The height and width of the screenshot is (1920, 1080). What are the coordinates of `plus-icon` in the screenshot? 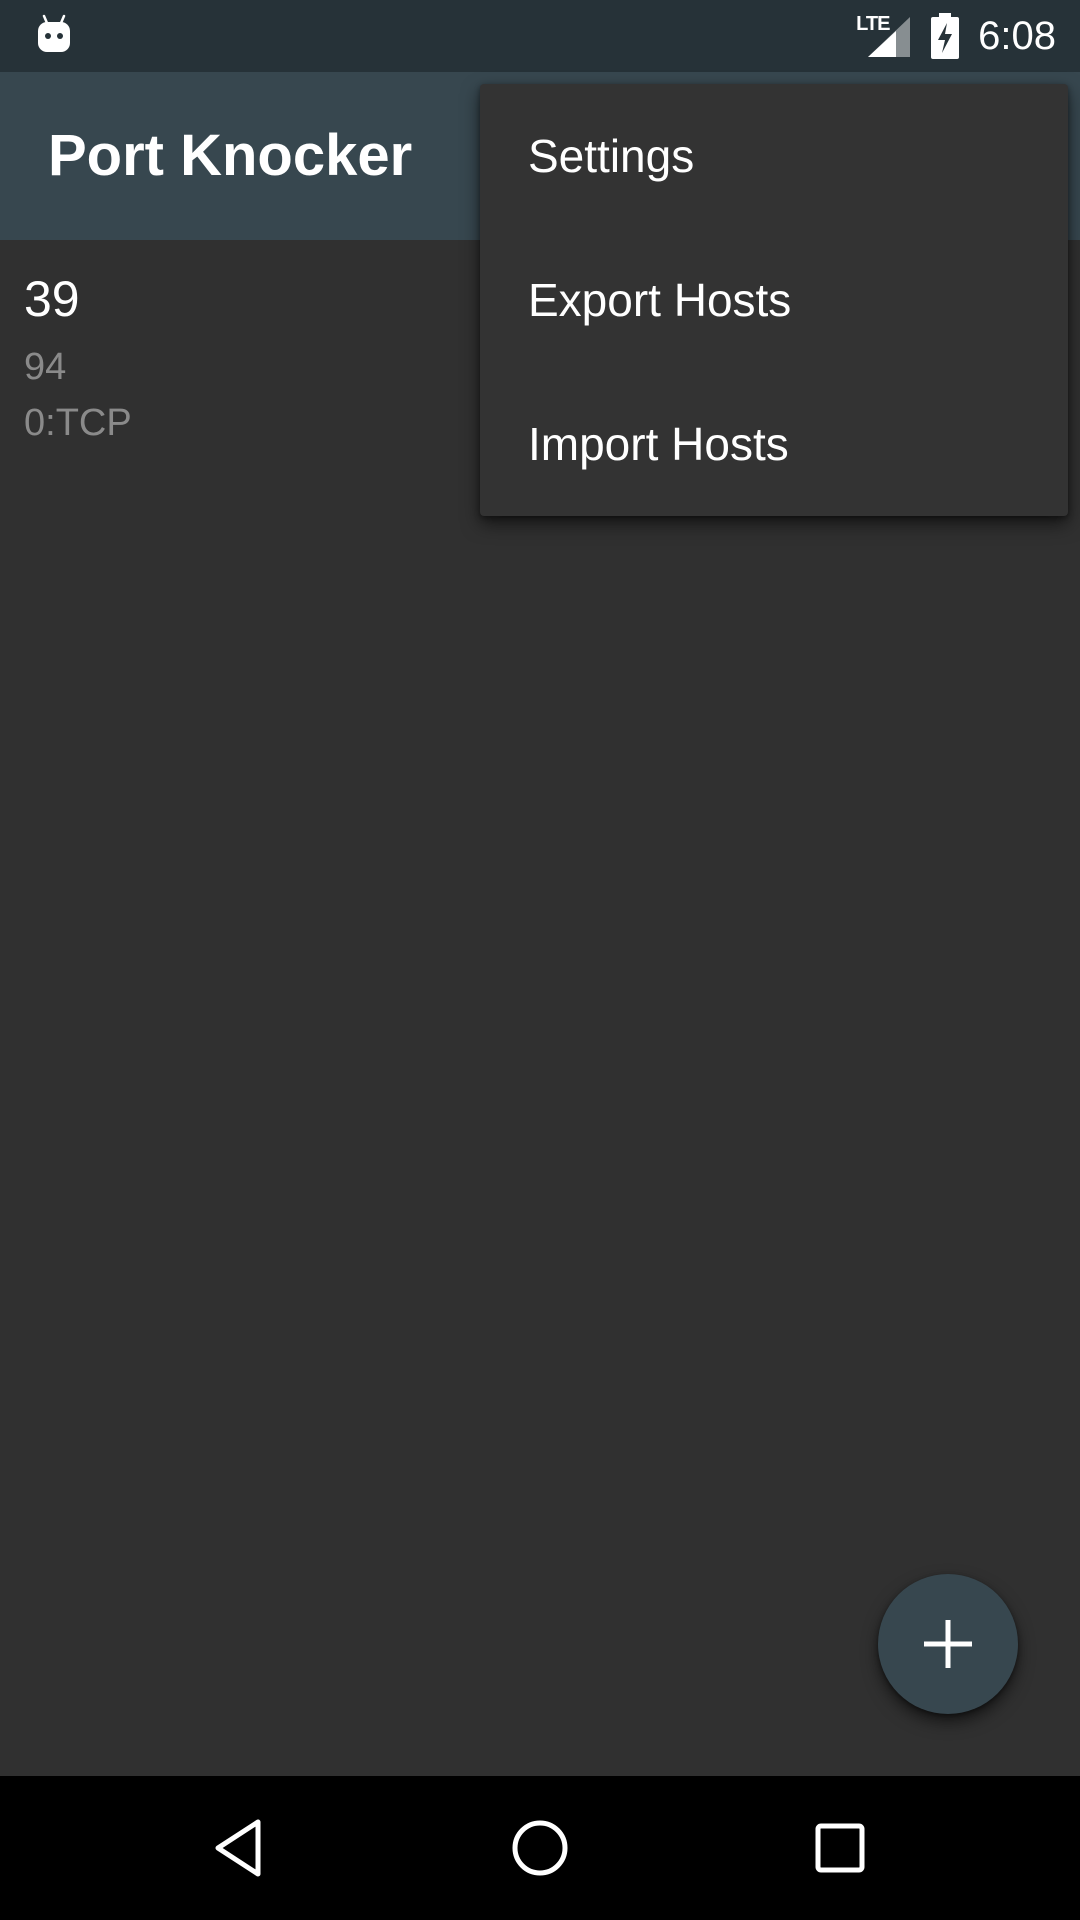 It's located at (948, 1644).